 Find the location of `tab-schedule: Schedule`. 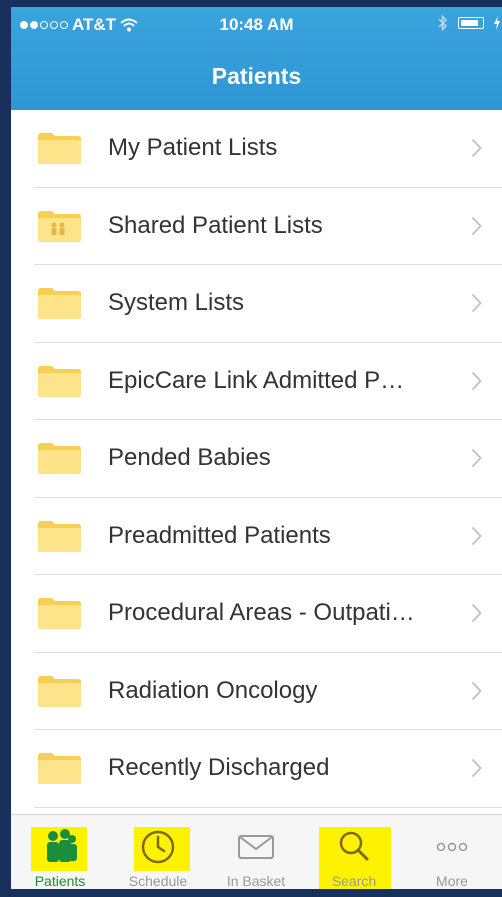

tab-schedule: Schedule is located at coordinates (158, 852).